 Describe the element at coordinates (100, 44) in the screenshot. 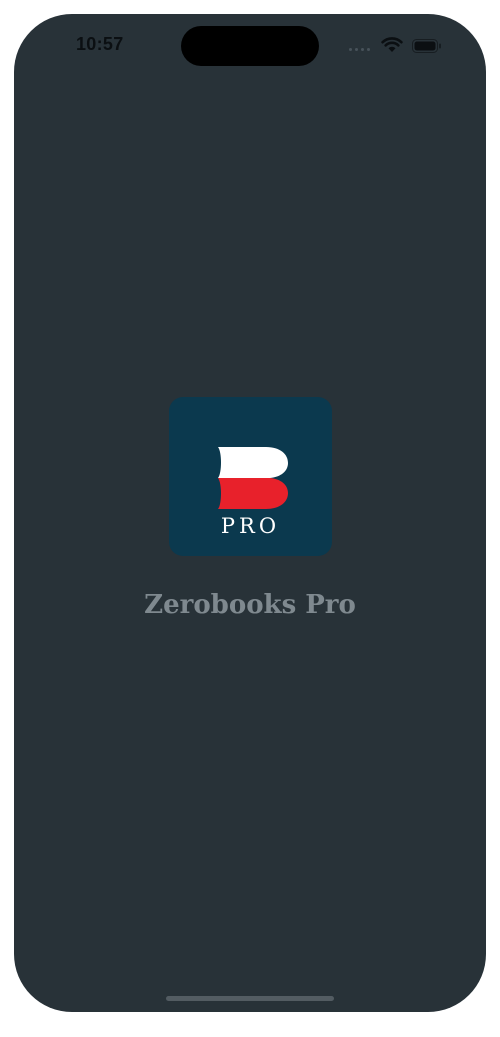

I see `status-time: 10:57` at that location.